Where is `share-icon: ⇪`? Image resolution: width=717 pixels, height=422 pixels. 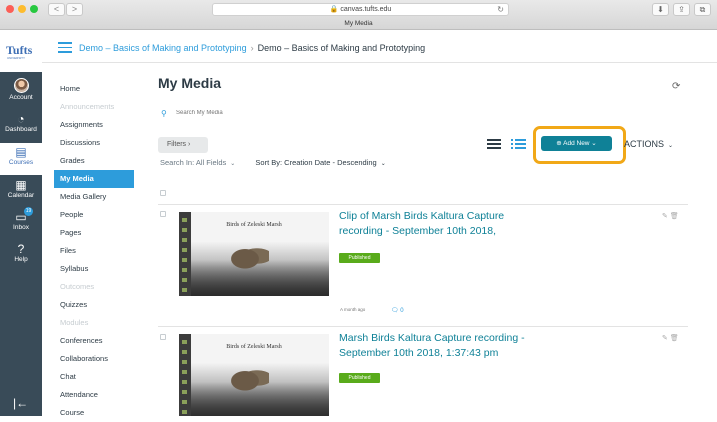
share-icon: ⇪ is located at coordinates (681, 9).